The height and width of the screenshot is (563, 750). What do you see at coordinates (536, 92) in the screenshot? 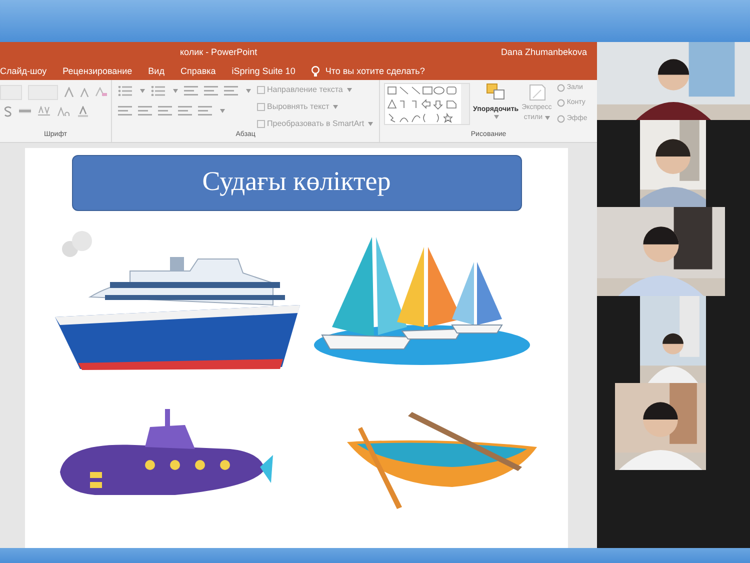
I see `quick-styles-icon` at bounding box center [536, 92].